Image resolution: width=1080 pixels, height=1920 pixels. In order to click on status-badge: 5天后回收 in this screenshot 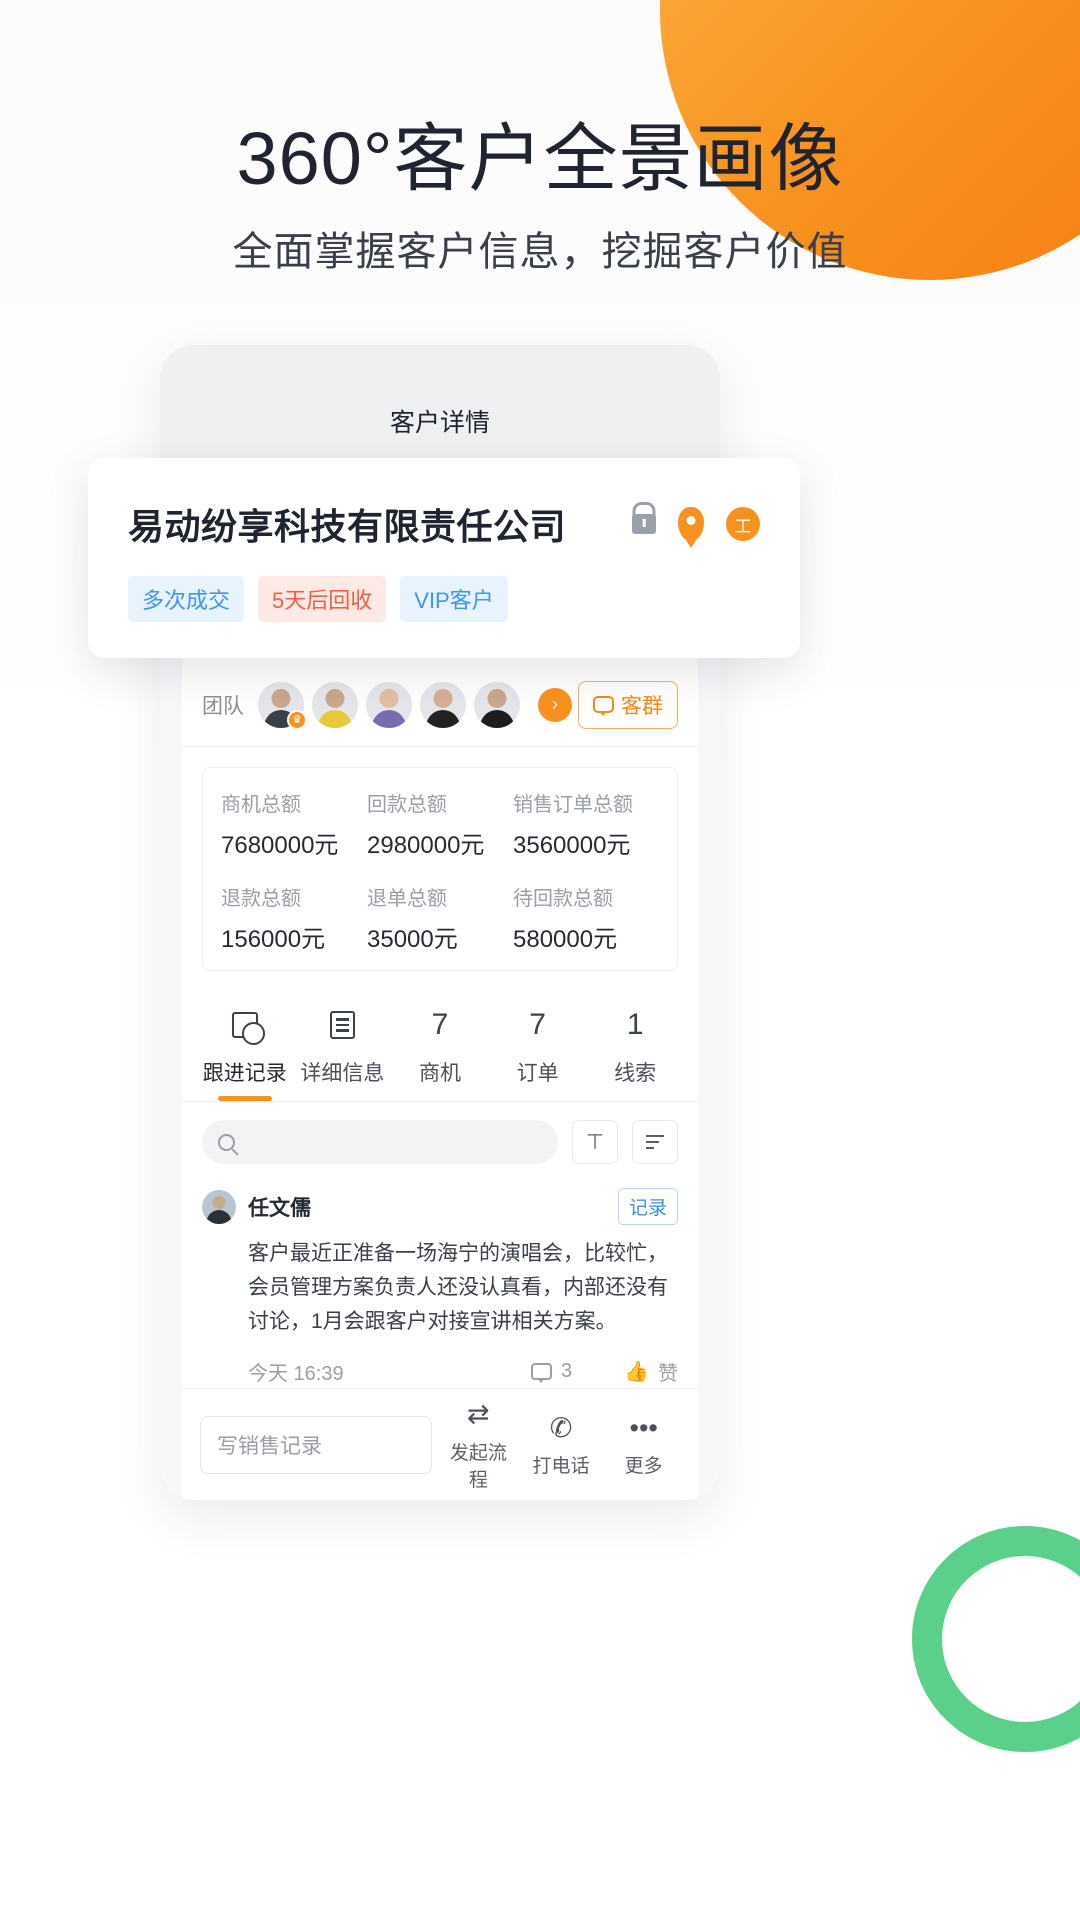, I will do `click(322, 599)`.